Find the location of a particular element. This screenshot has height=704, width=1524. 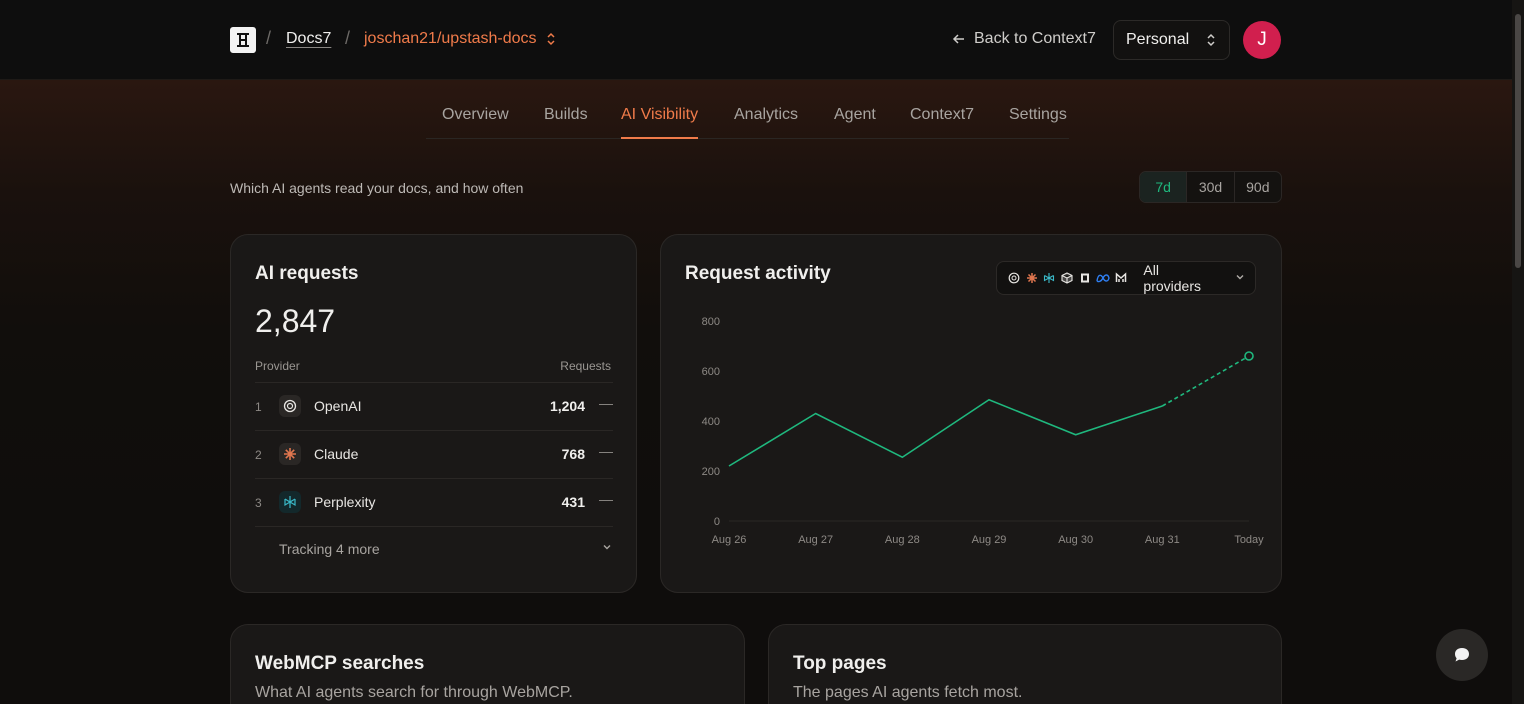

account-switcher-label: Personal is located at coordinates (1158, 39).